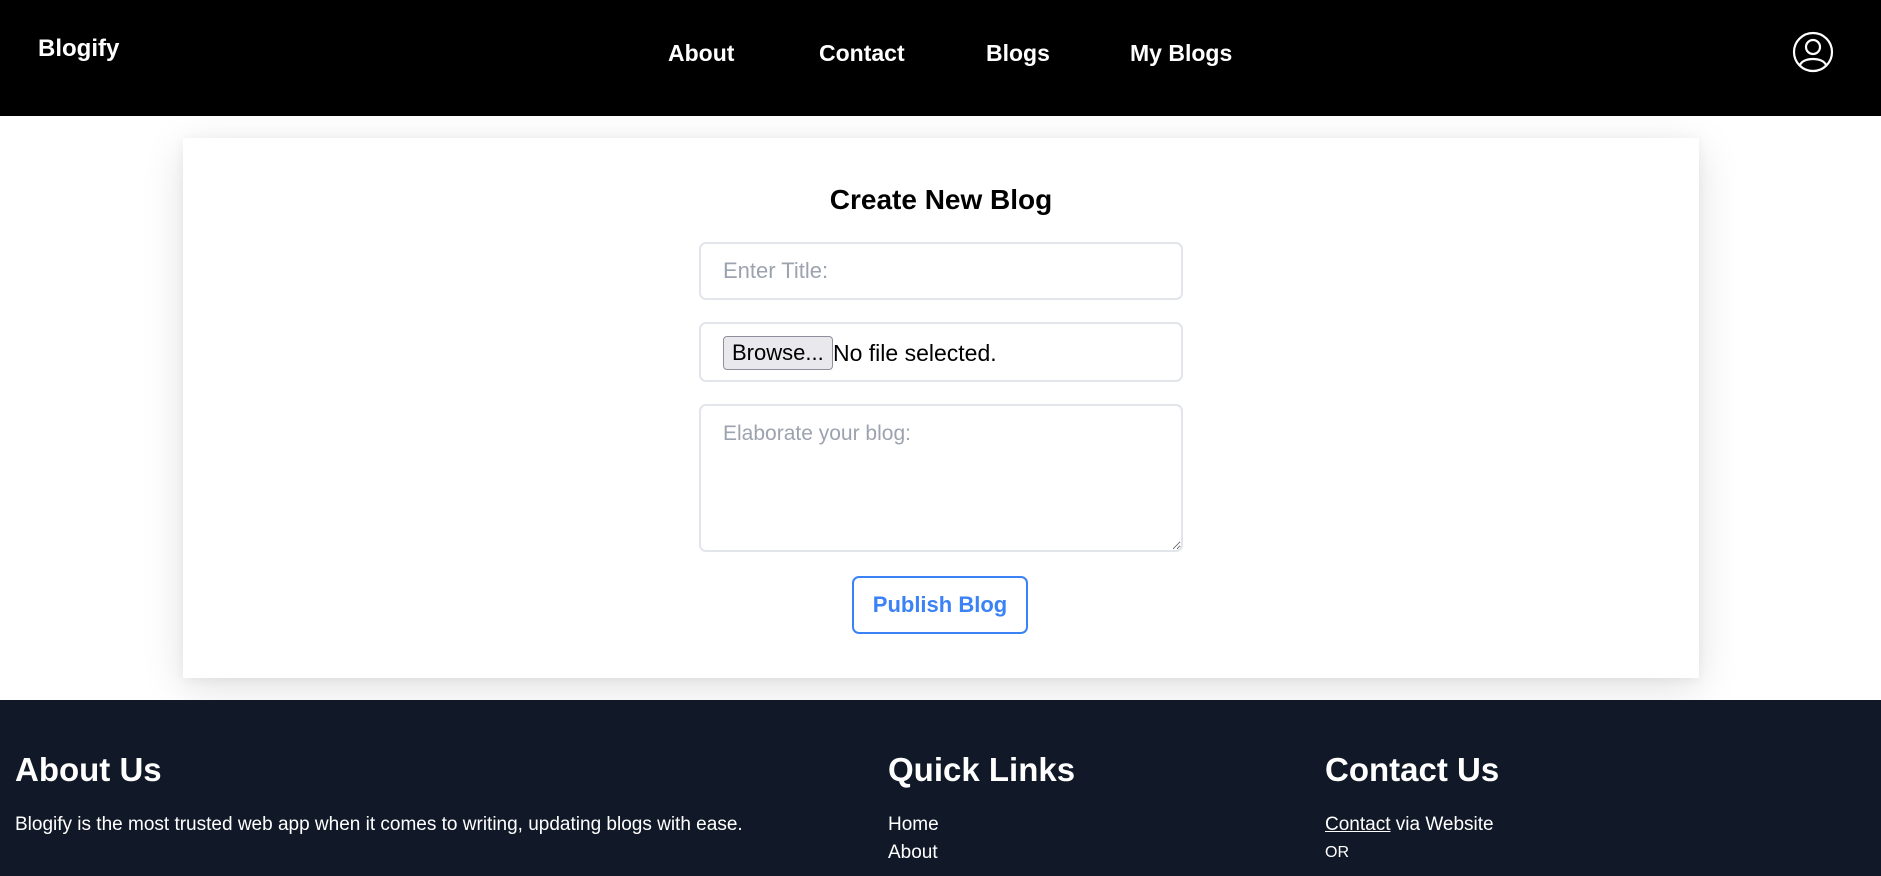 The height and width of the screenshot is (876, 1881). I want to click on top-navbar: Blogify About Contact Blogs My Blogs, so click(940, 58).